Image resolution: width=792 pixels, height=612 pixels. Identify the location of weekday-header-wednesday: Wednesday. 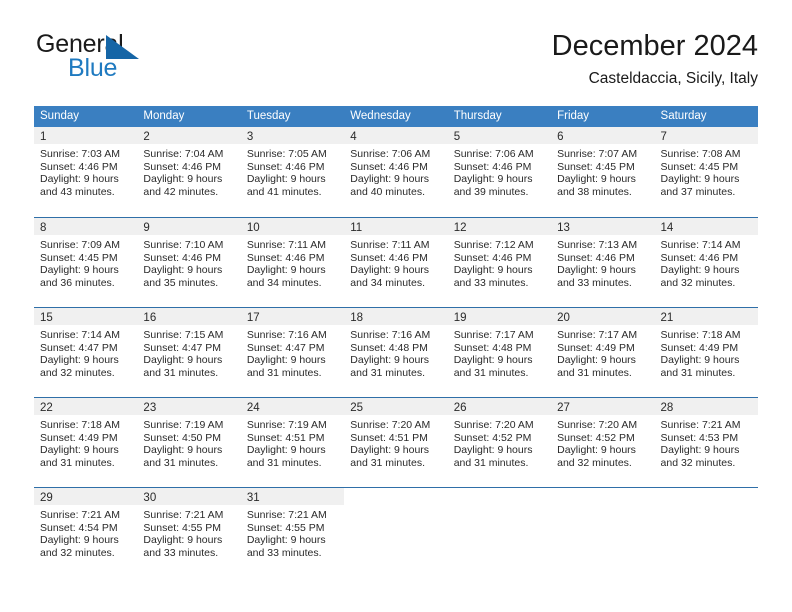
(380, 116).